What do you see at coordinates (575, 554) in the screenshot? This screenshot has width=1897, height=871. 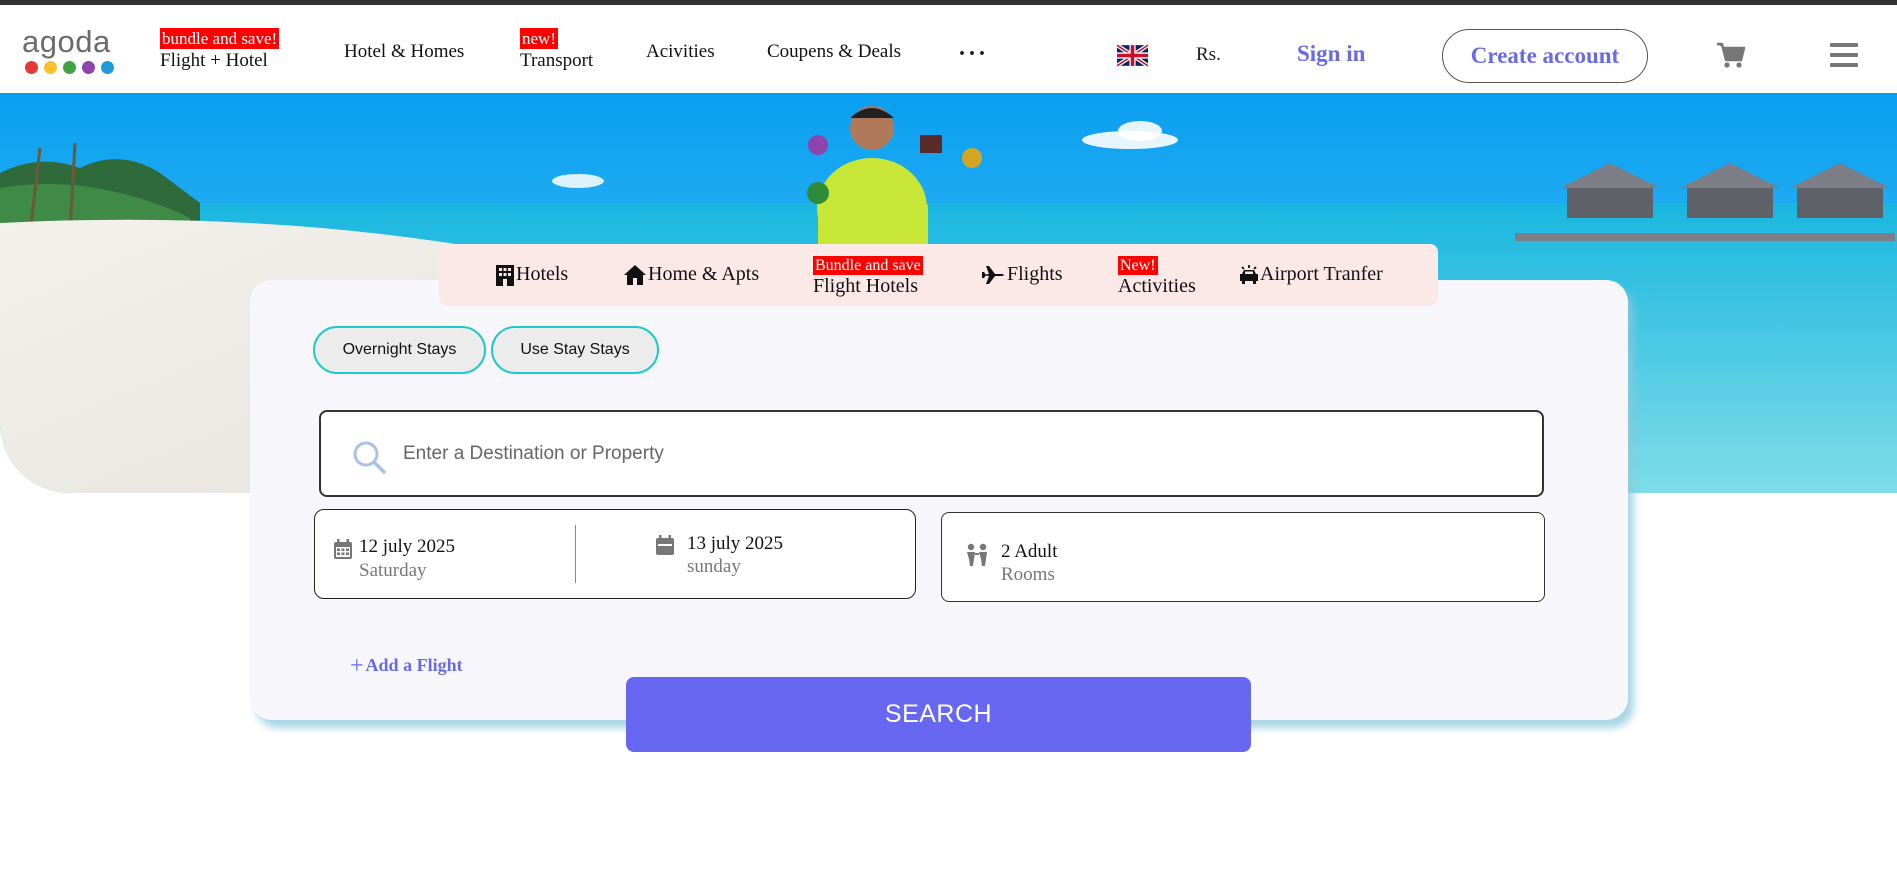 I see `date-divider` at bounding box center [575, 554].